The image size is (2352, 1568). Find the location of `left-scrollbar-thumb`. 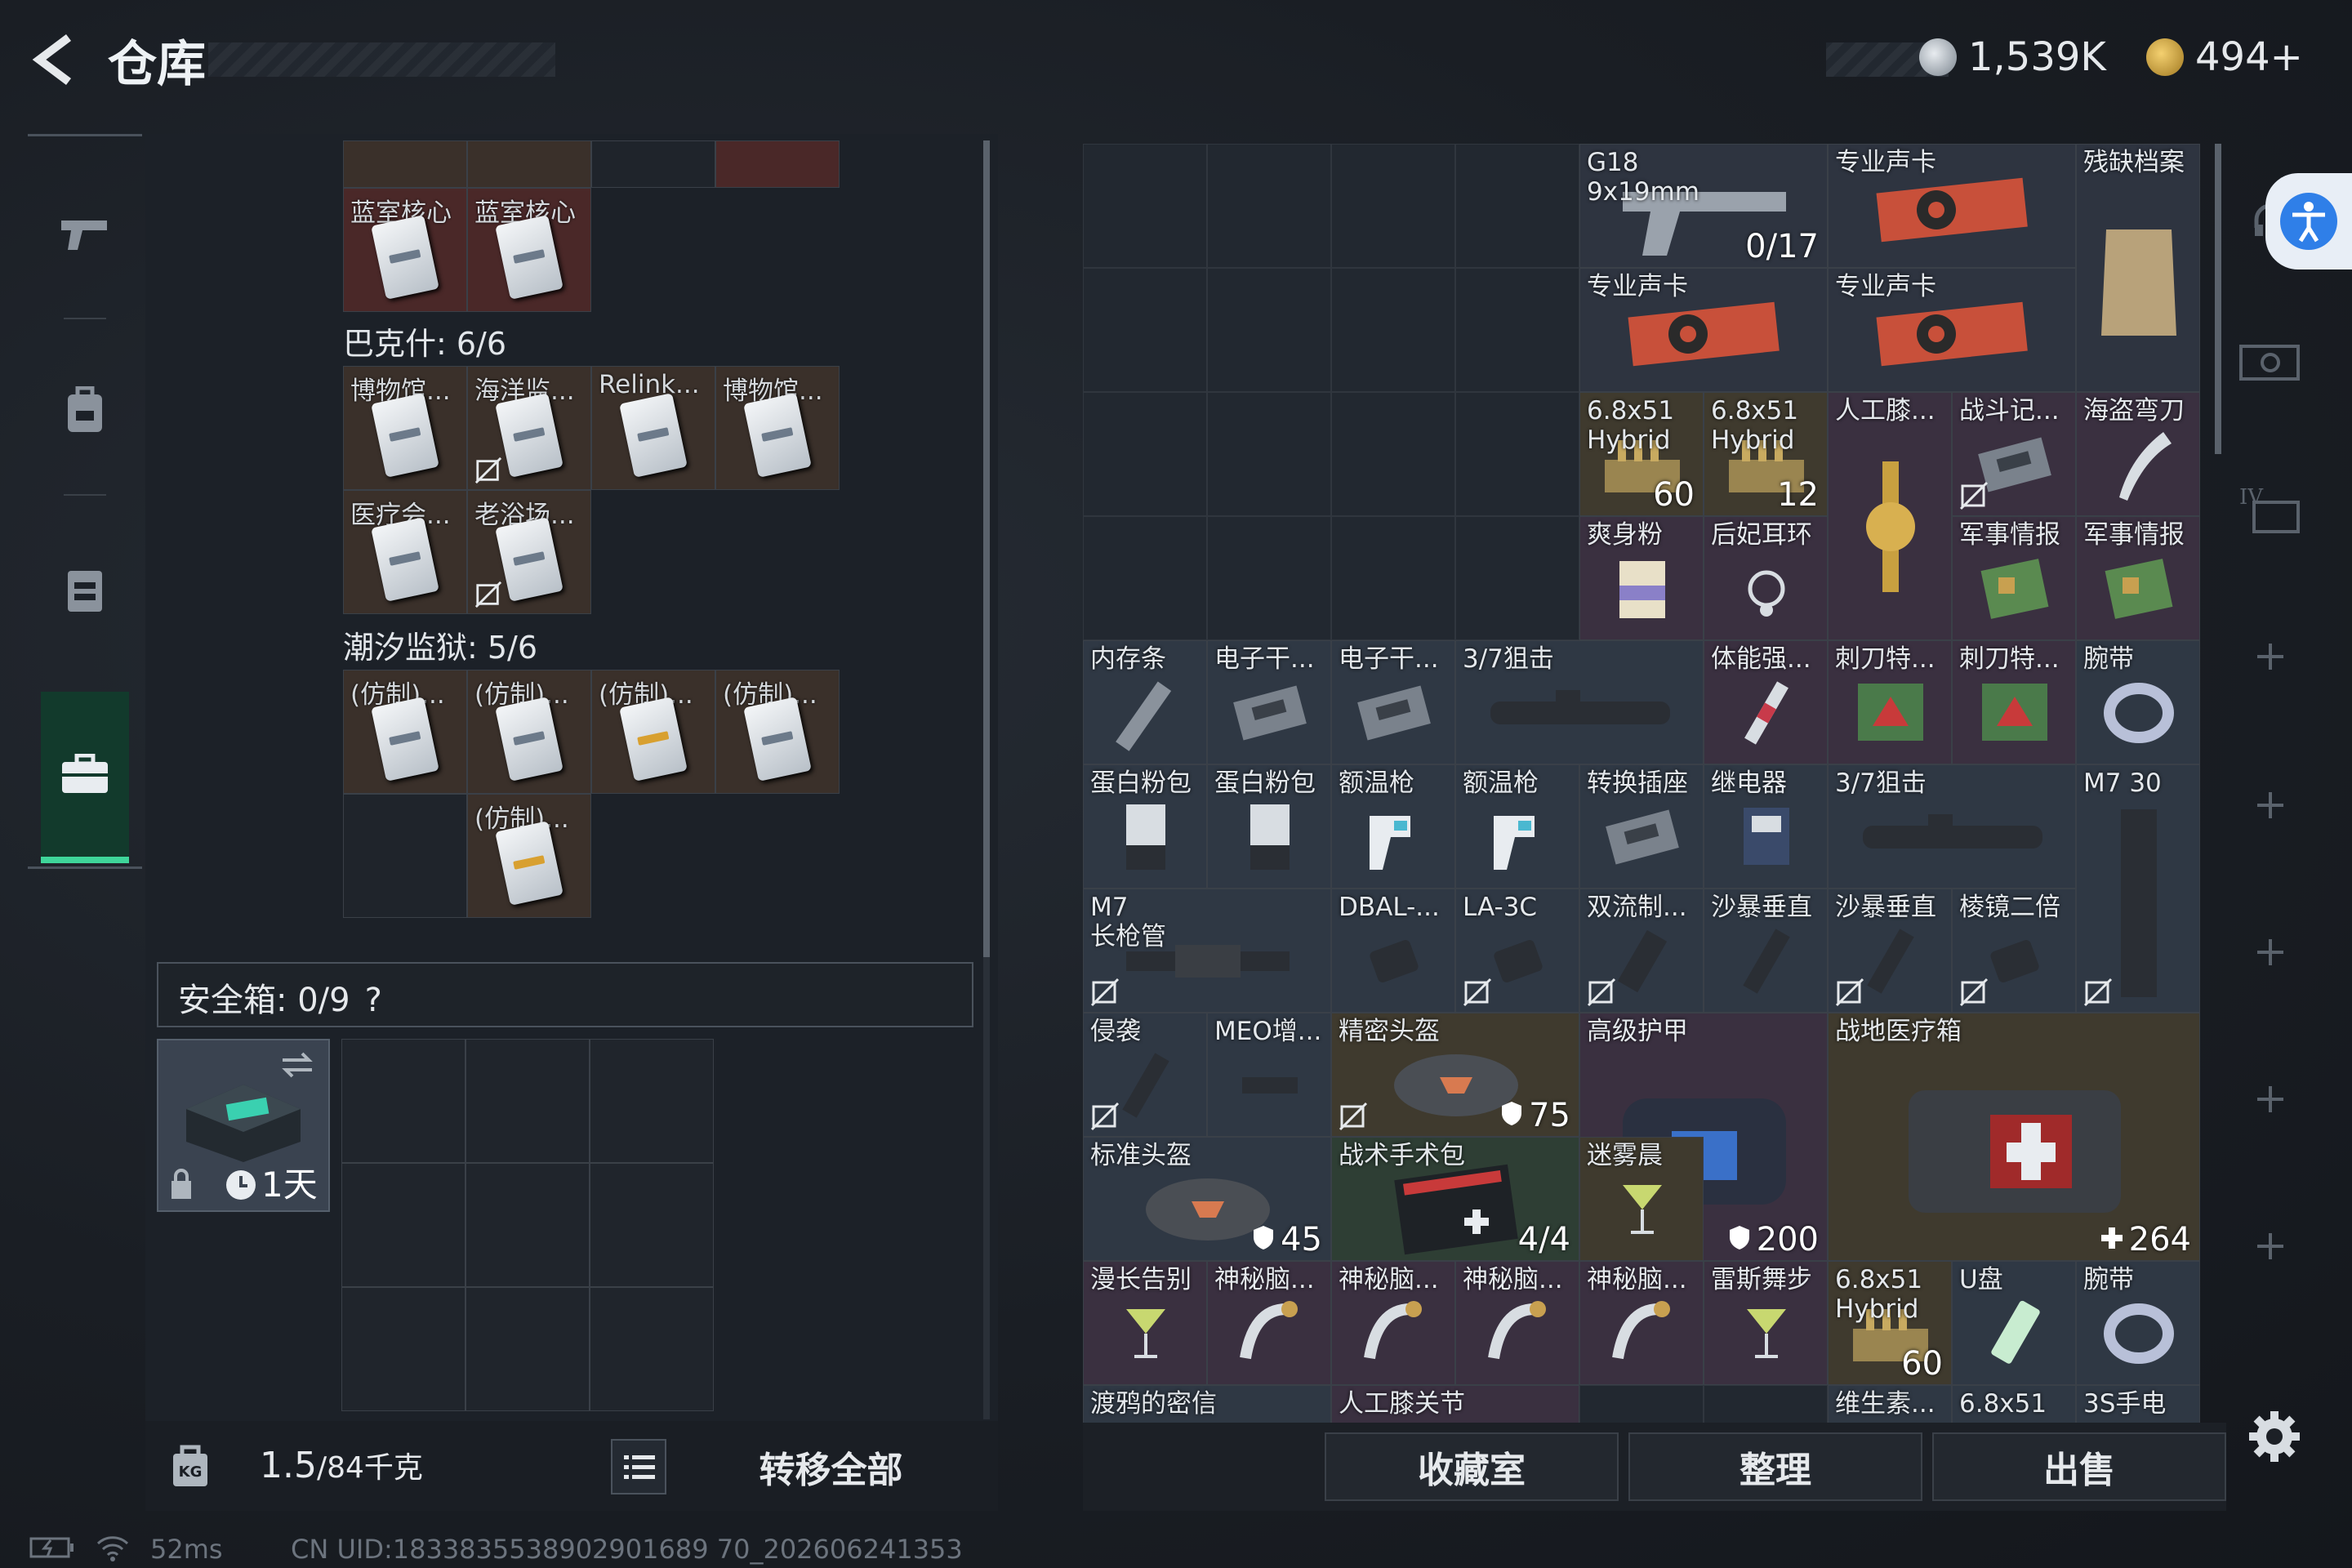

left-scrollbar-thumb is located at coordinates (986, 548).